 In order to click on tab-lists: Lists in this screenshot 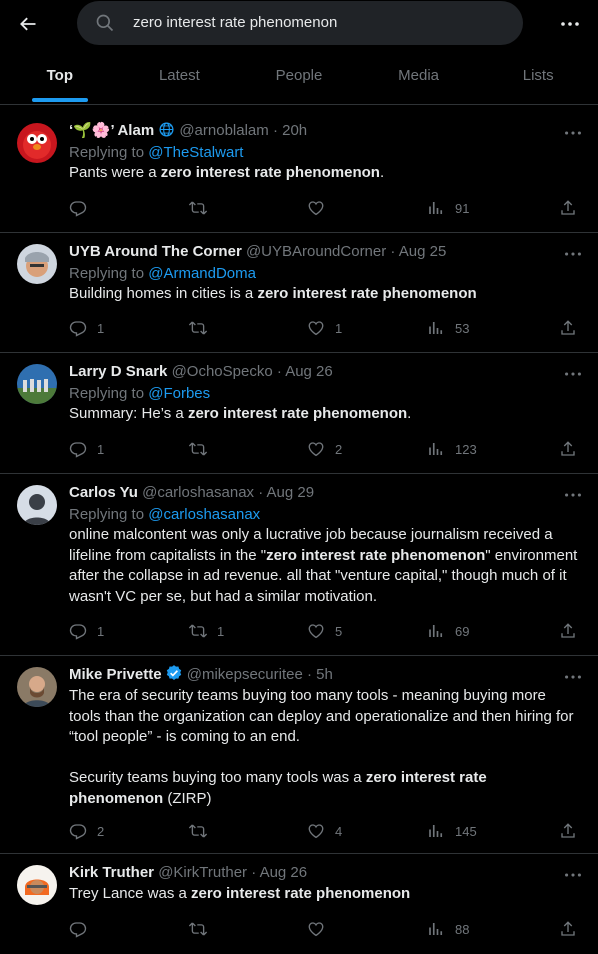, I will do `click(538, 79)`.